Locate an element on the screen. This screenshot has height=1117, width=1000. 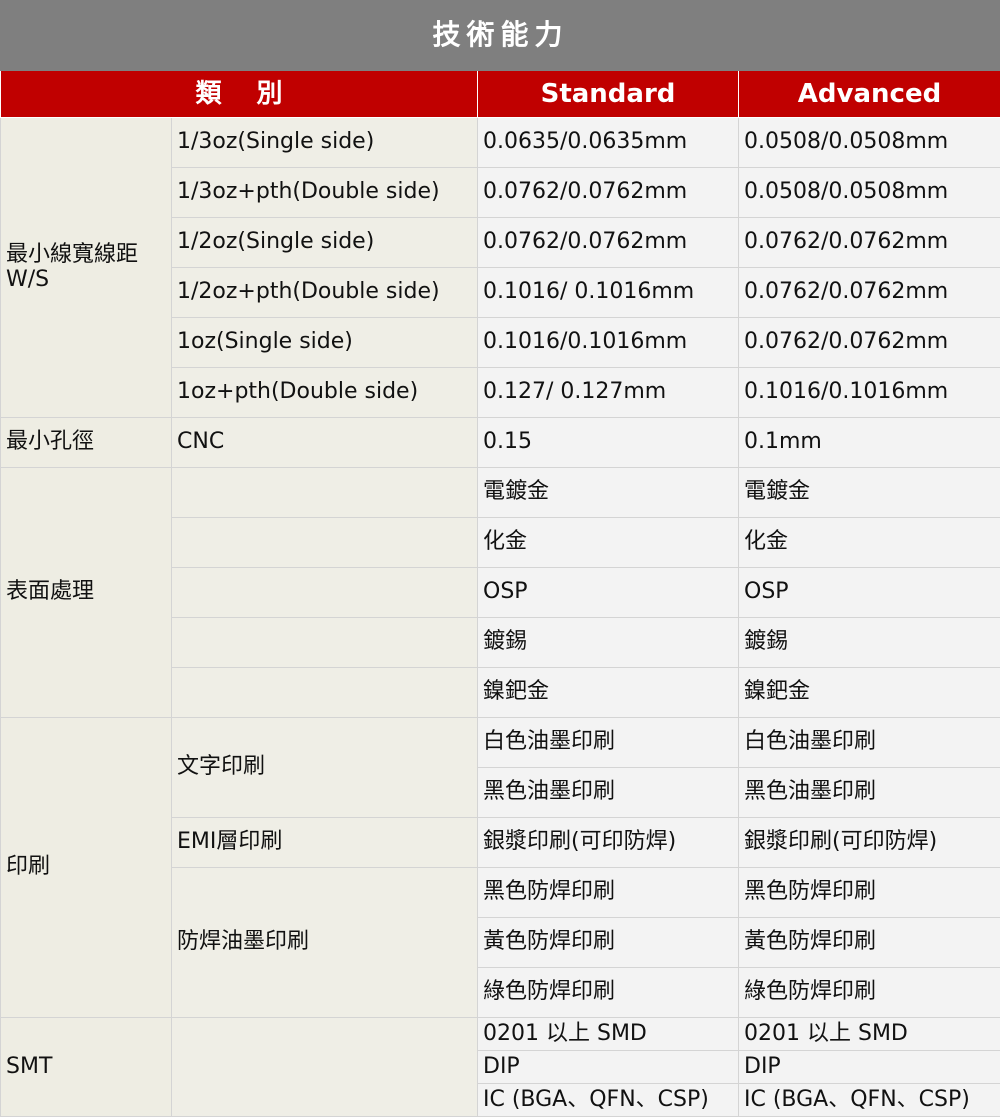
sub-cell: 1/2oz+pth(Double side) is located at coordinates (325, 293).